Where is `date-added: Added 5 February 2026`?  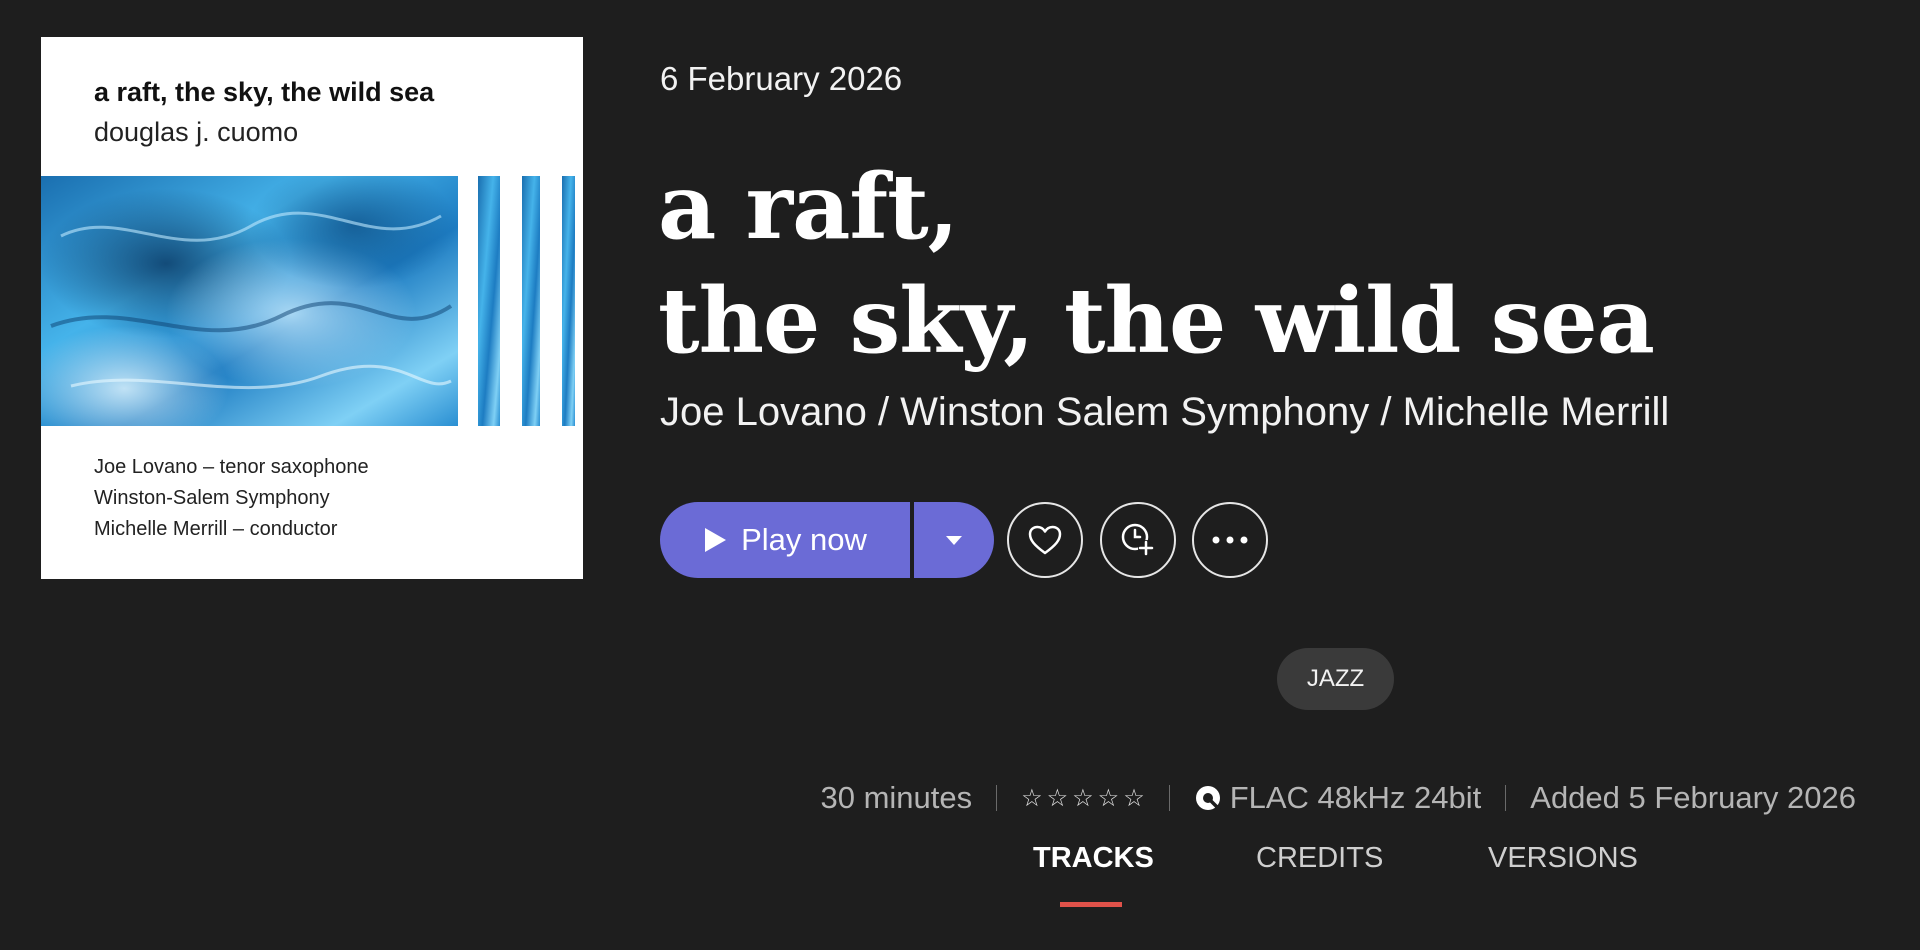
date-added: Added 5 February 2026 is located at coordinates (1693, 797).